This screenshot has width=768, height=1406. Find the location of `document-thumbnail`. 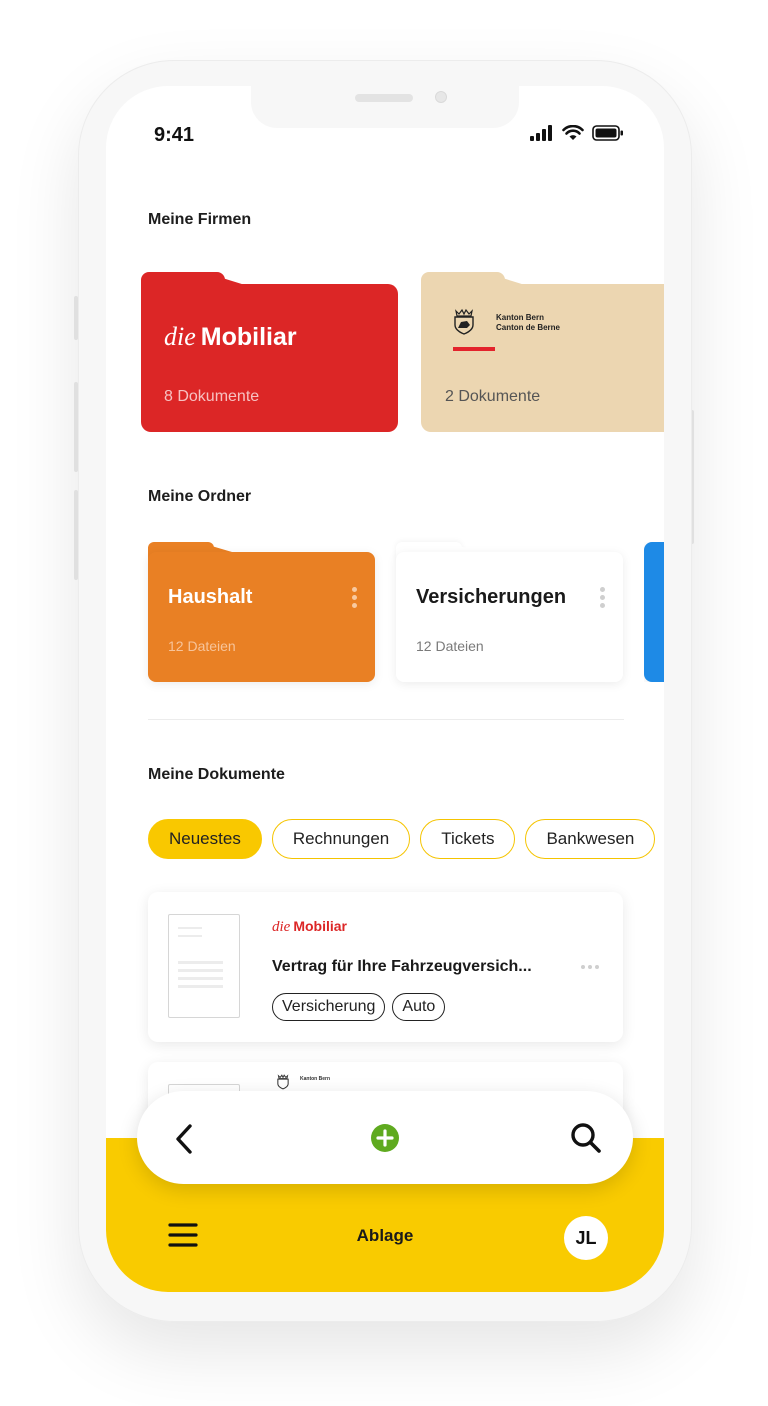

document-thumbnail is located at coordinates (204, 966).